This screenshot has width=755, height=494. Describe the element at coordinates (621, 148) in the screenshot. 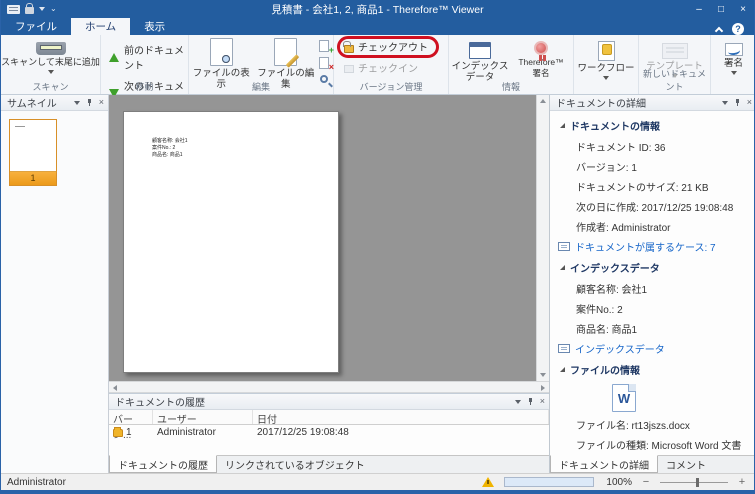

I see `detail-row-document-id: ドキュメント ID: 36` at that location.